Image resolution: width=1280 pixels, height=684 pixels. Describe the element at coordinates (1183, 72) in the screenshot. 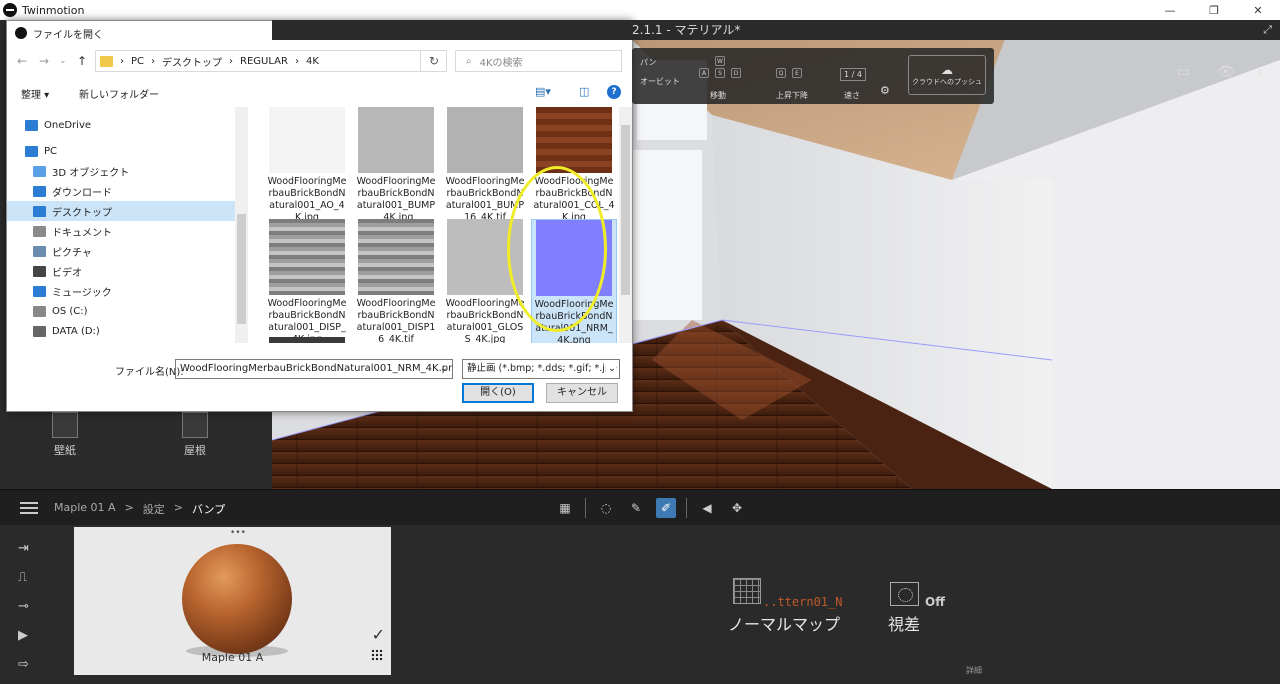

I see `panel-toggle-icon: ▭` at that location.